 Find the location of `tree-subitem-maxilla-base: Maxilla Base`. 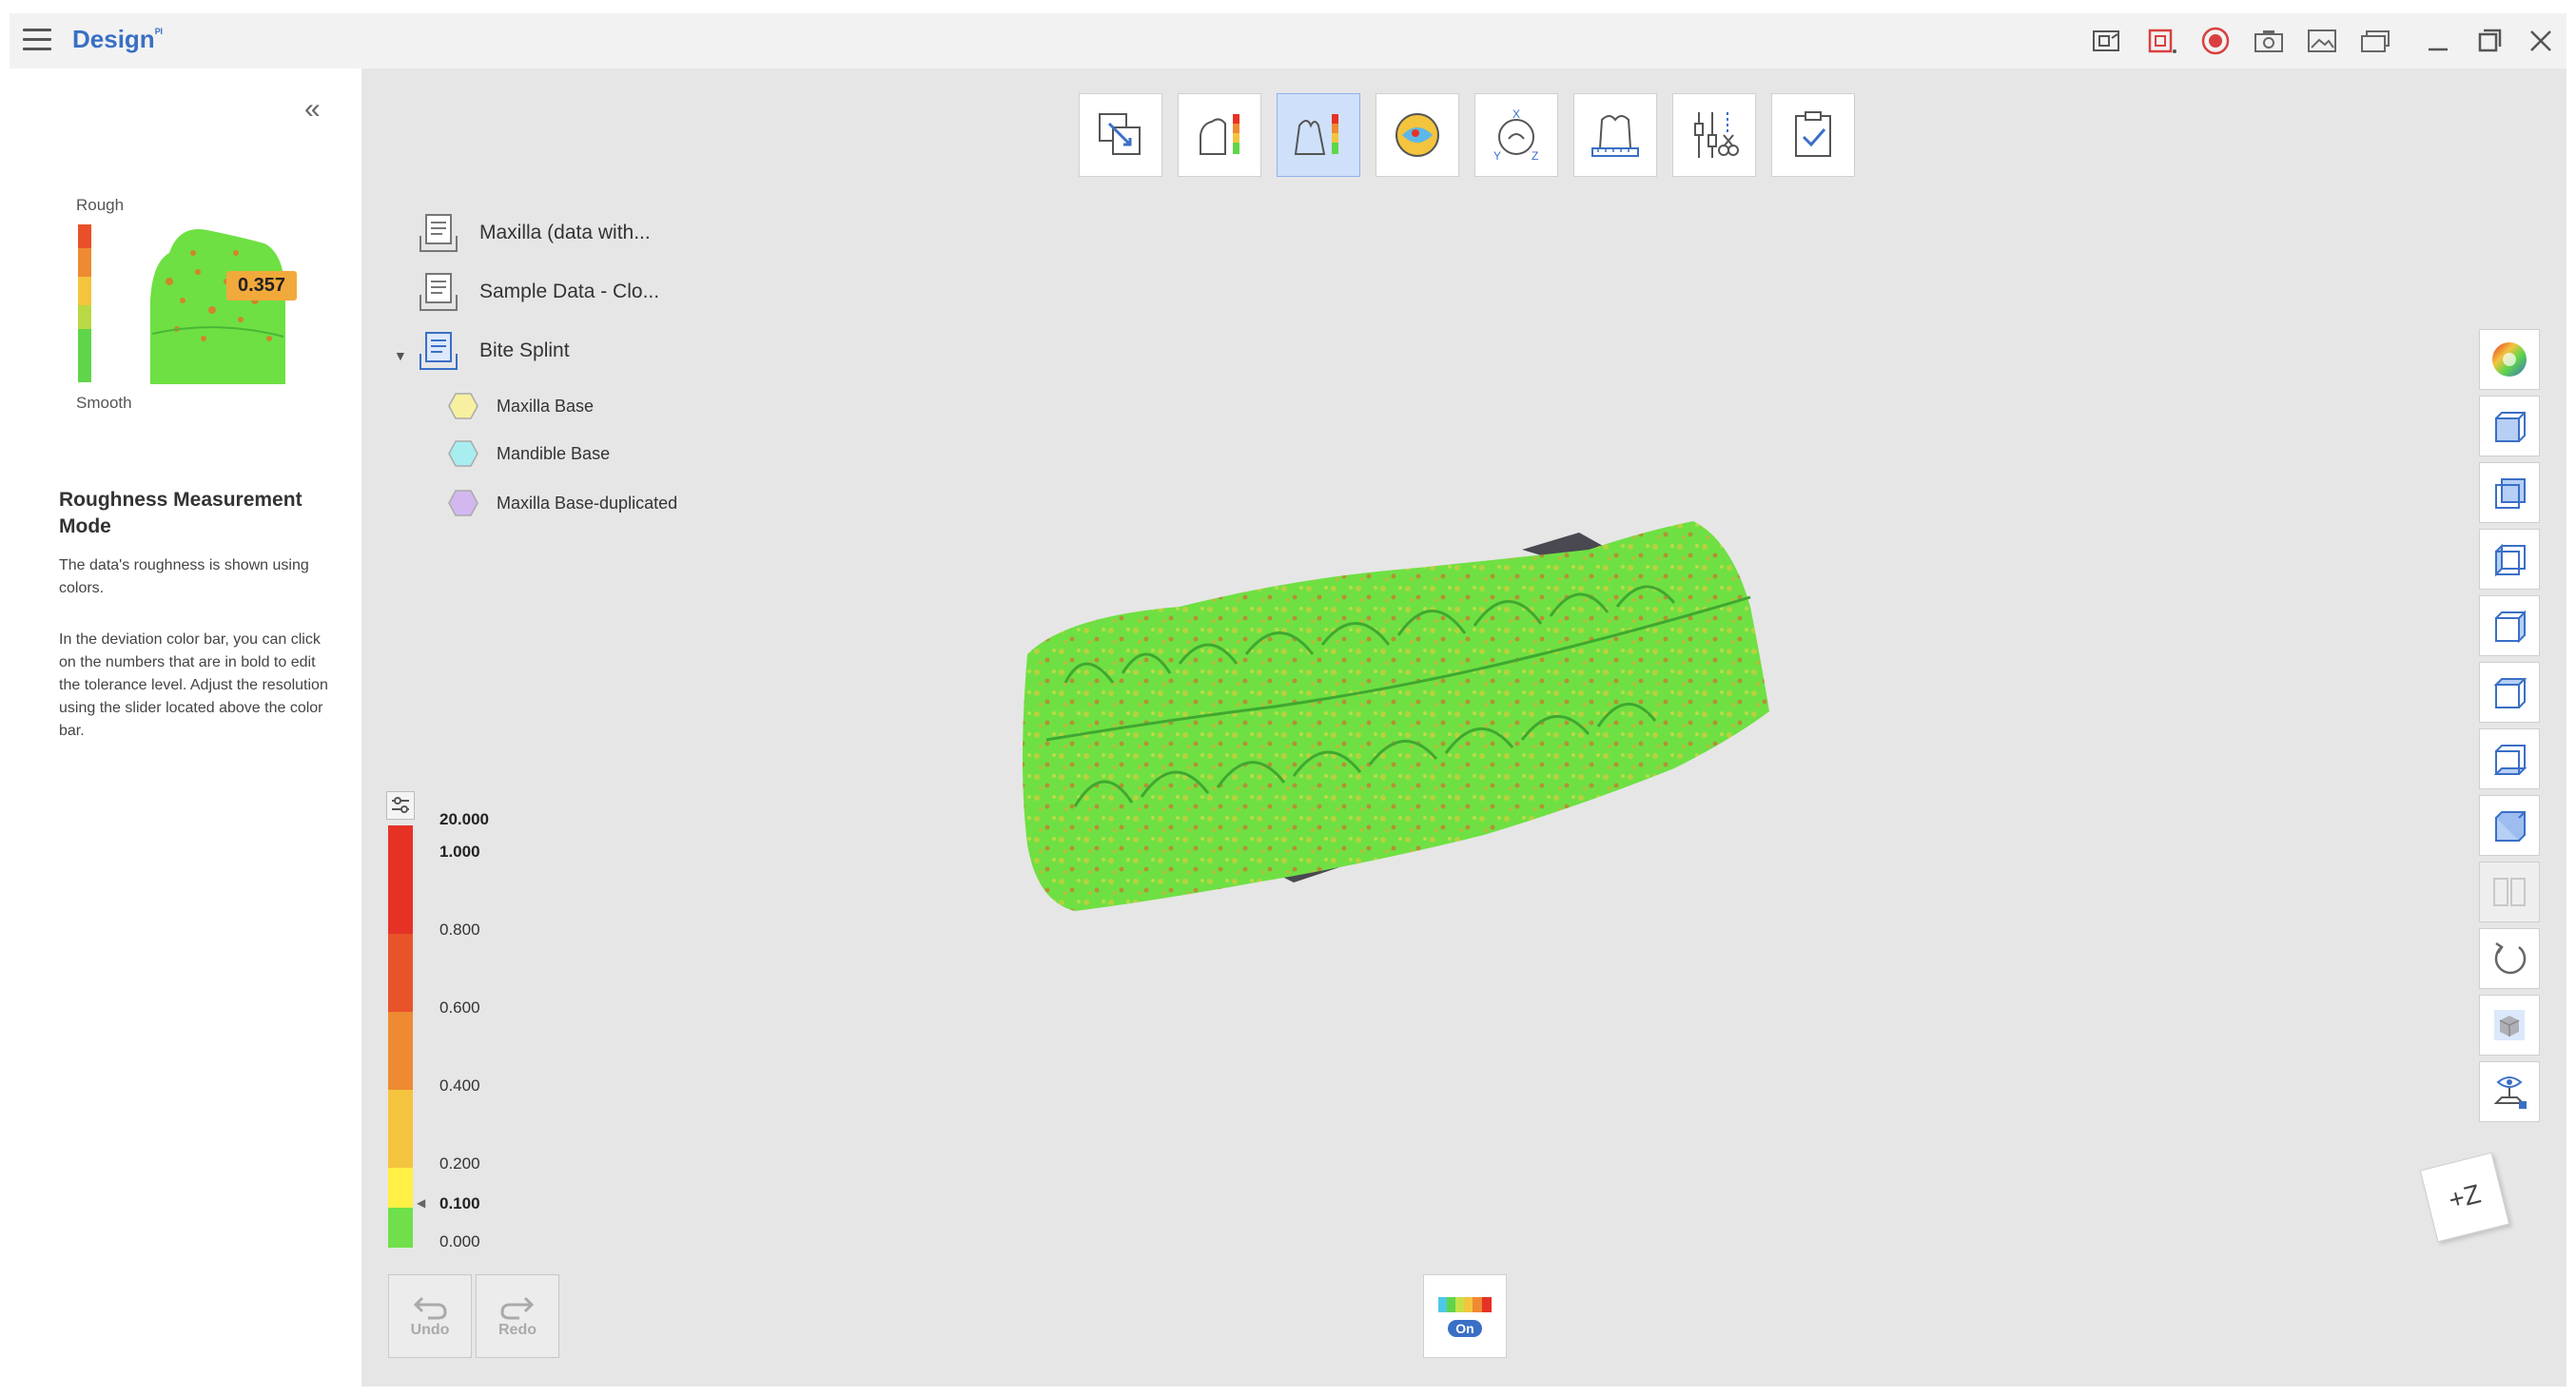

tree-subitem-maxilla-base: Maxilla Base is located at coordinates (520, 406).